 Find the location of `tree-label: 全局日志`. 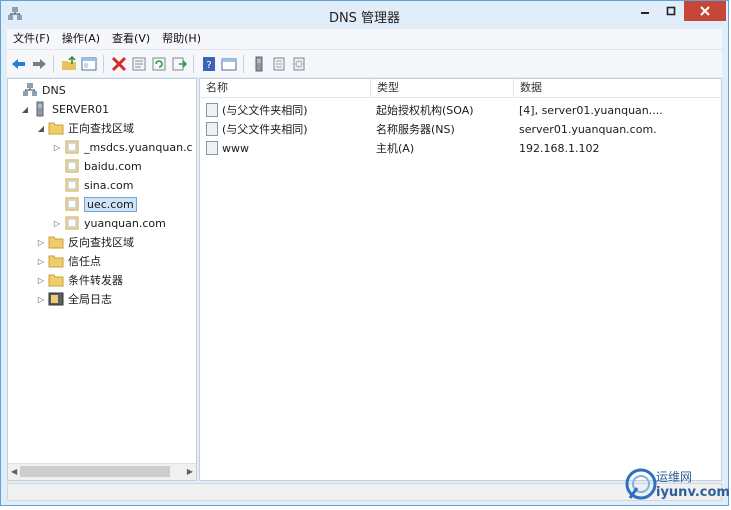

tree-label: 全局日志 is located at coordinates (90, 299).